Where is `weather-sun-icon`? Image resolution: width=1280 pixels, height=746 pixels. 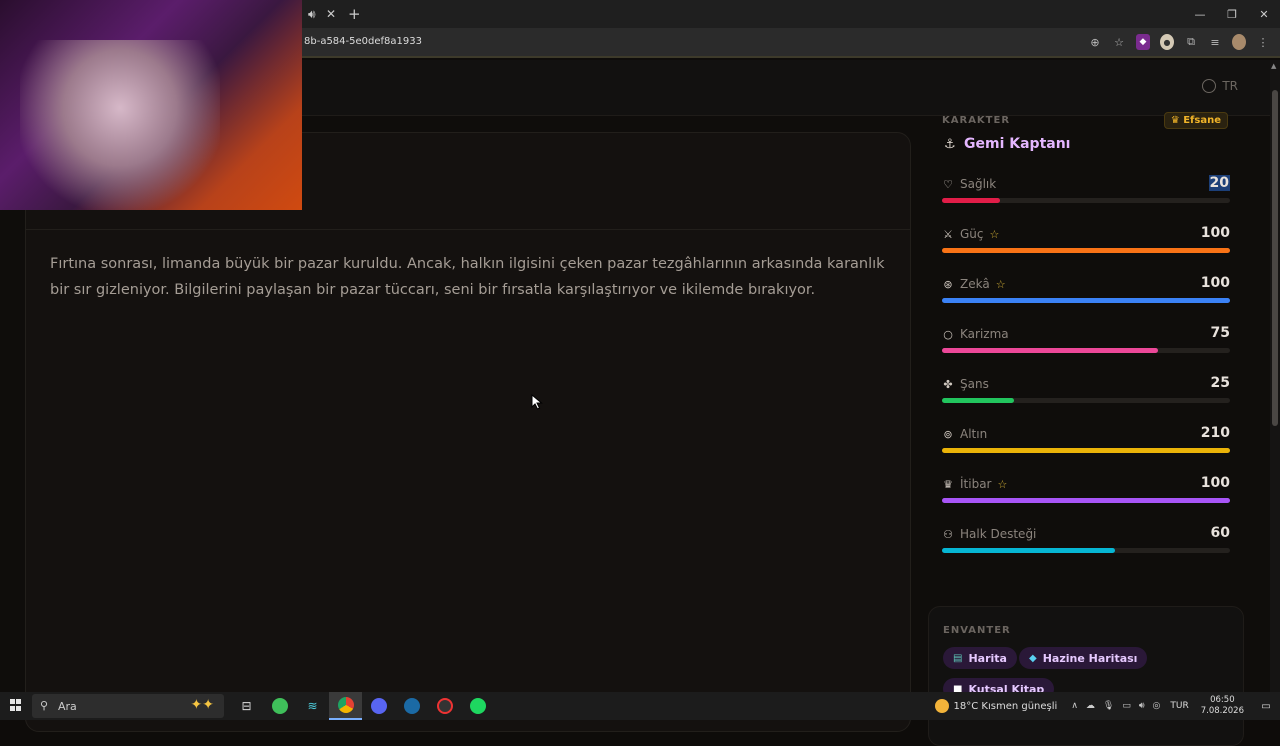
weather-sun-icon is located at coordinates (941, 706).